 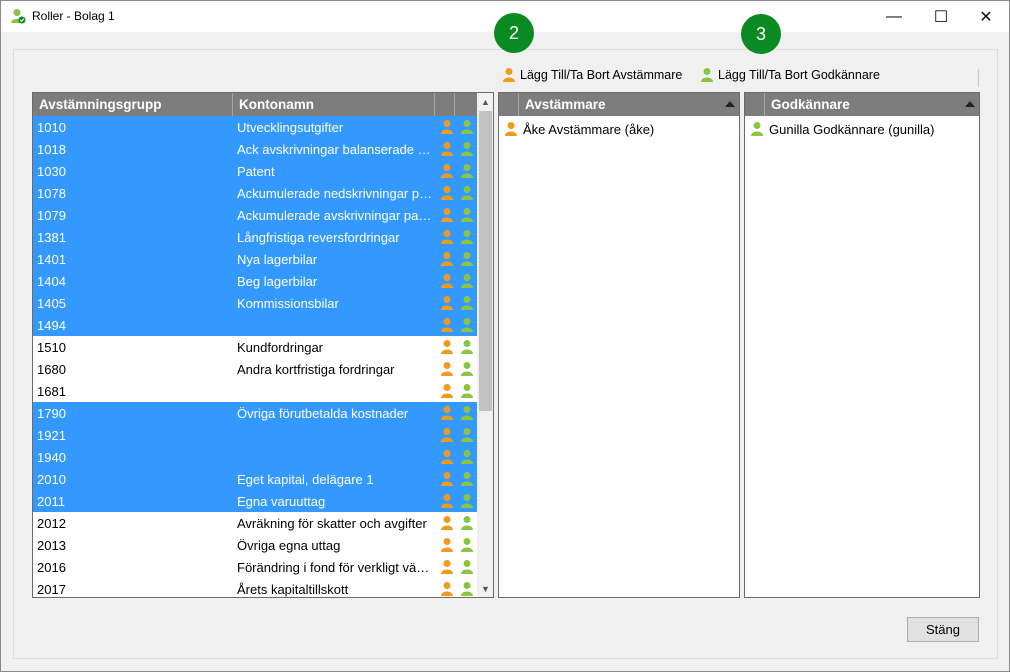 I want to click on table-row: 2012 Avräkning för skatter och avgifter, so click(x=255, y=523).